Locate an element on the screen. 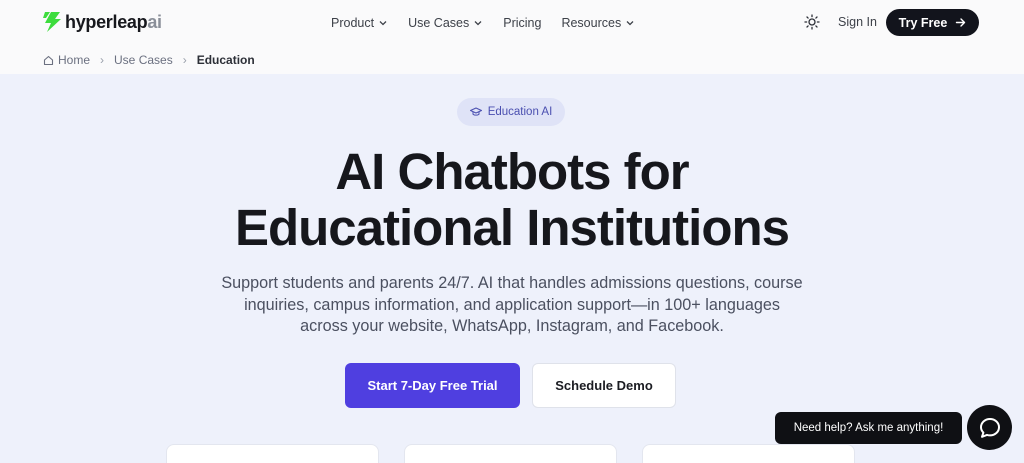 Image resolution: width=1024 pixels, height=463 pixels. breadcrumb-current: Education is located at coordinates (225, 60).